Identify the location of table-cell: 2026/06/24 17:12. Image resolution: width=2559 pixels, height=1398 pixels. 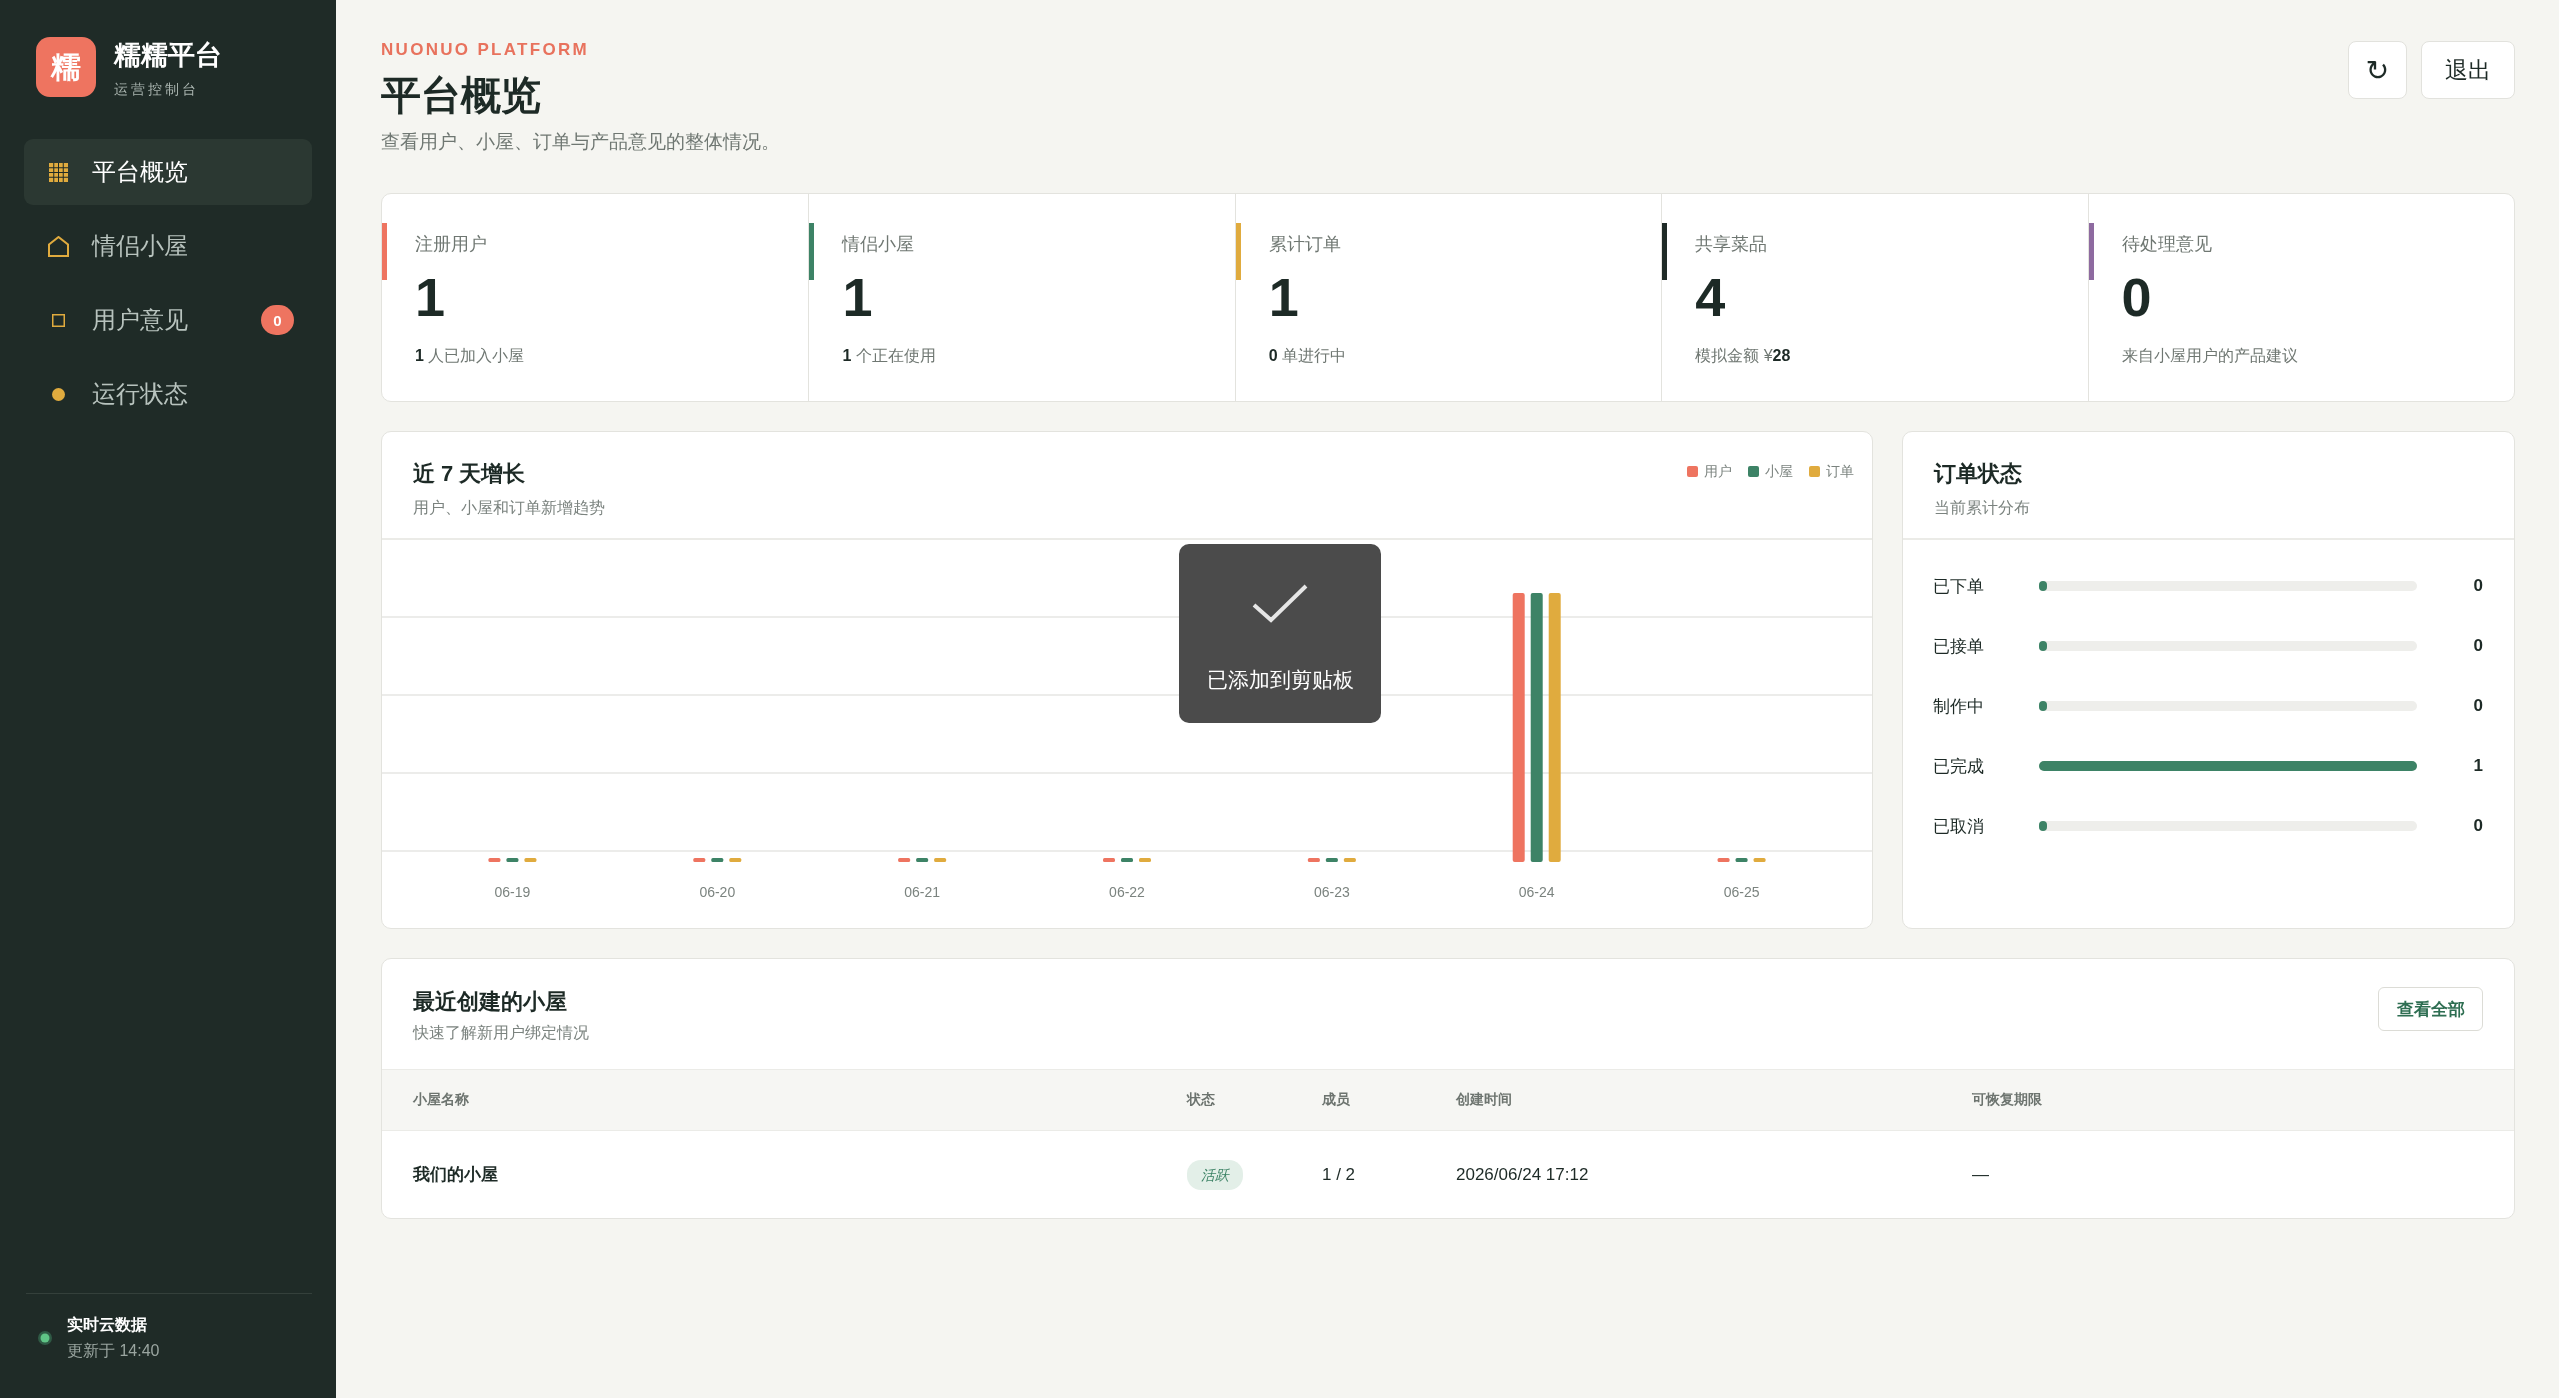
(1522, 1174).